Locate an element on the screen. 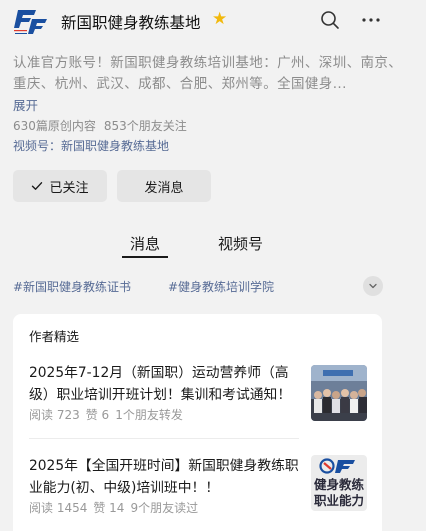 This screenshot has height=531, width=426. friend-reads: 9个朋友读过 is located at coordinates (164, 508).